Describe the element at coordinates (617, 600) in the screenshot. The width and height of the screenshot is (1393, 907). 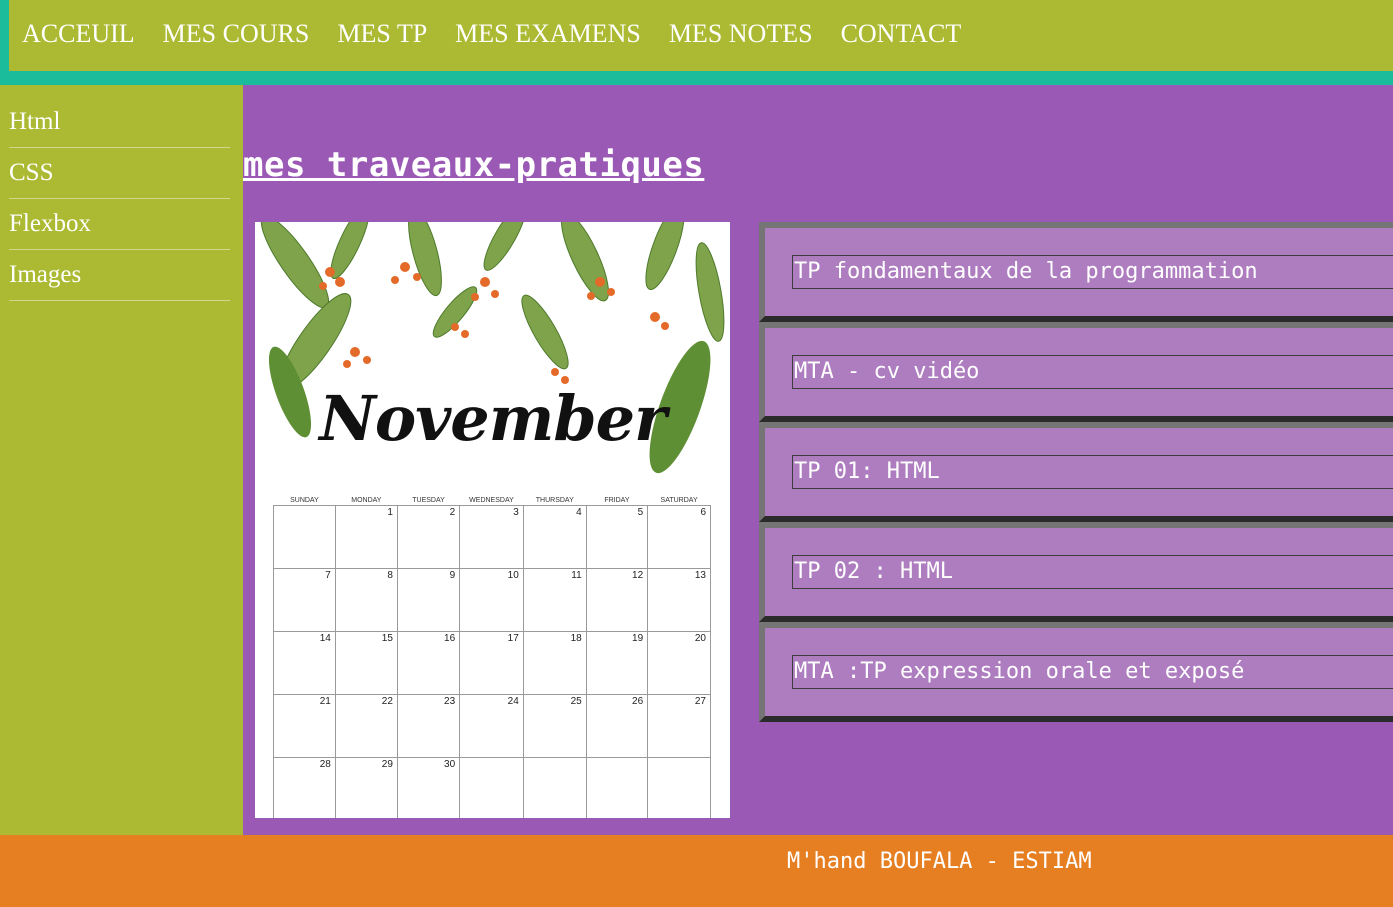
I see `calendar-day-cell: 12` at that location.